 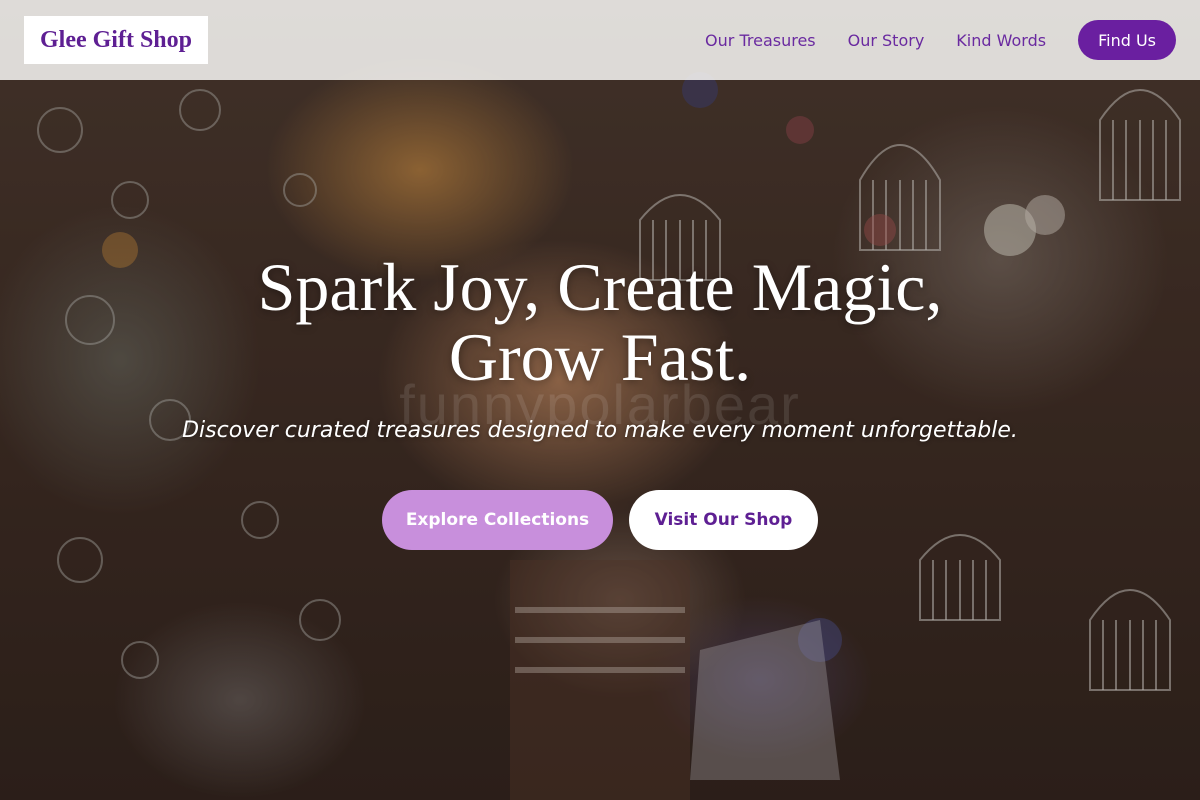 I want to click on hero-title-line-2: Grow Fast., so click(x=600, y=357).